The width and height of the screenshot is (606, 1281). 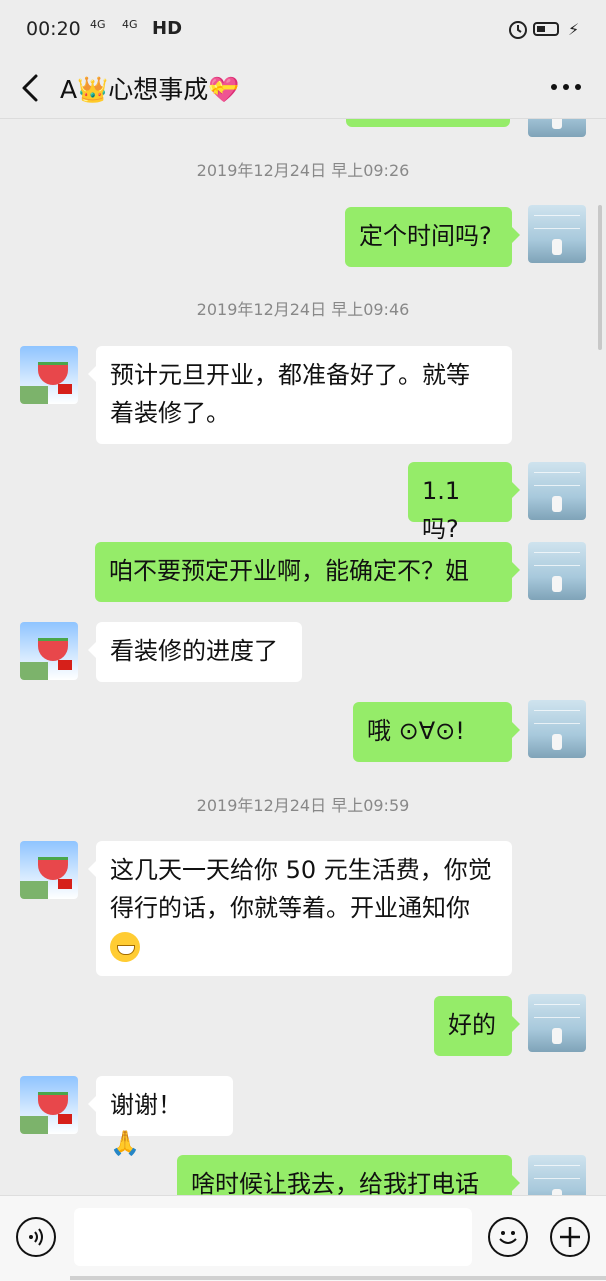 I want to click on chat-title: A👑心想事成💝, so click(x=150, y=89).